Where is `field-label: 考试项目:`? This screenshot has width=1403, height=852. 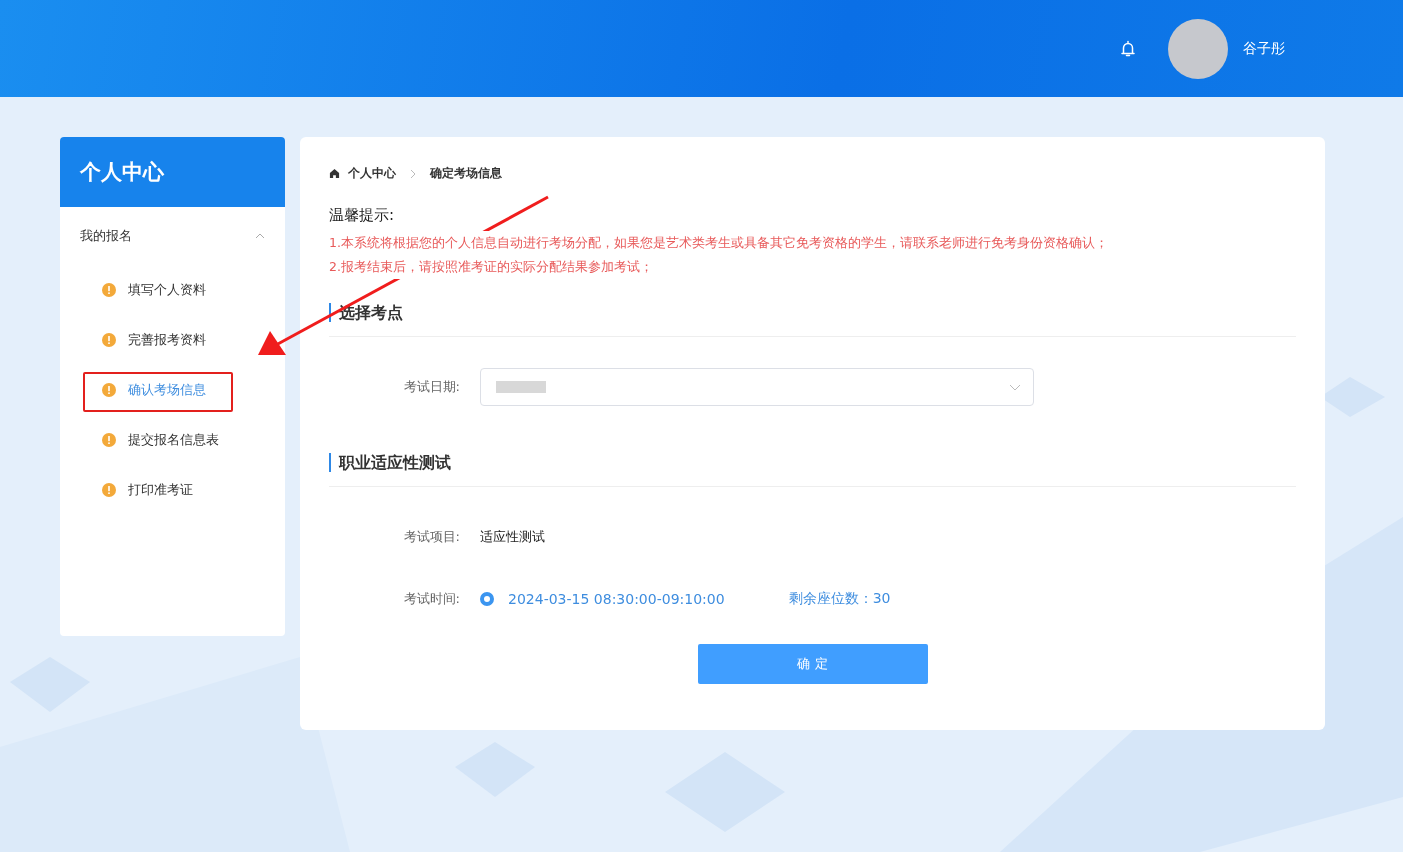
field-label: 考试项目: is located at coordinates (431, 537).